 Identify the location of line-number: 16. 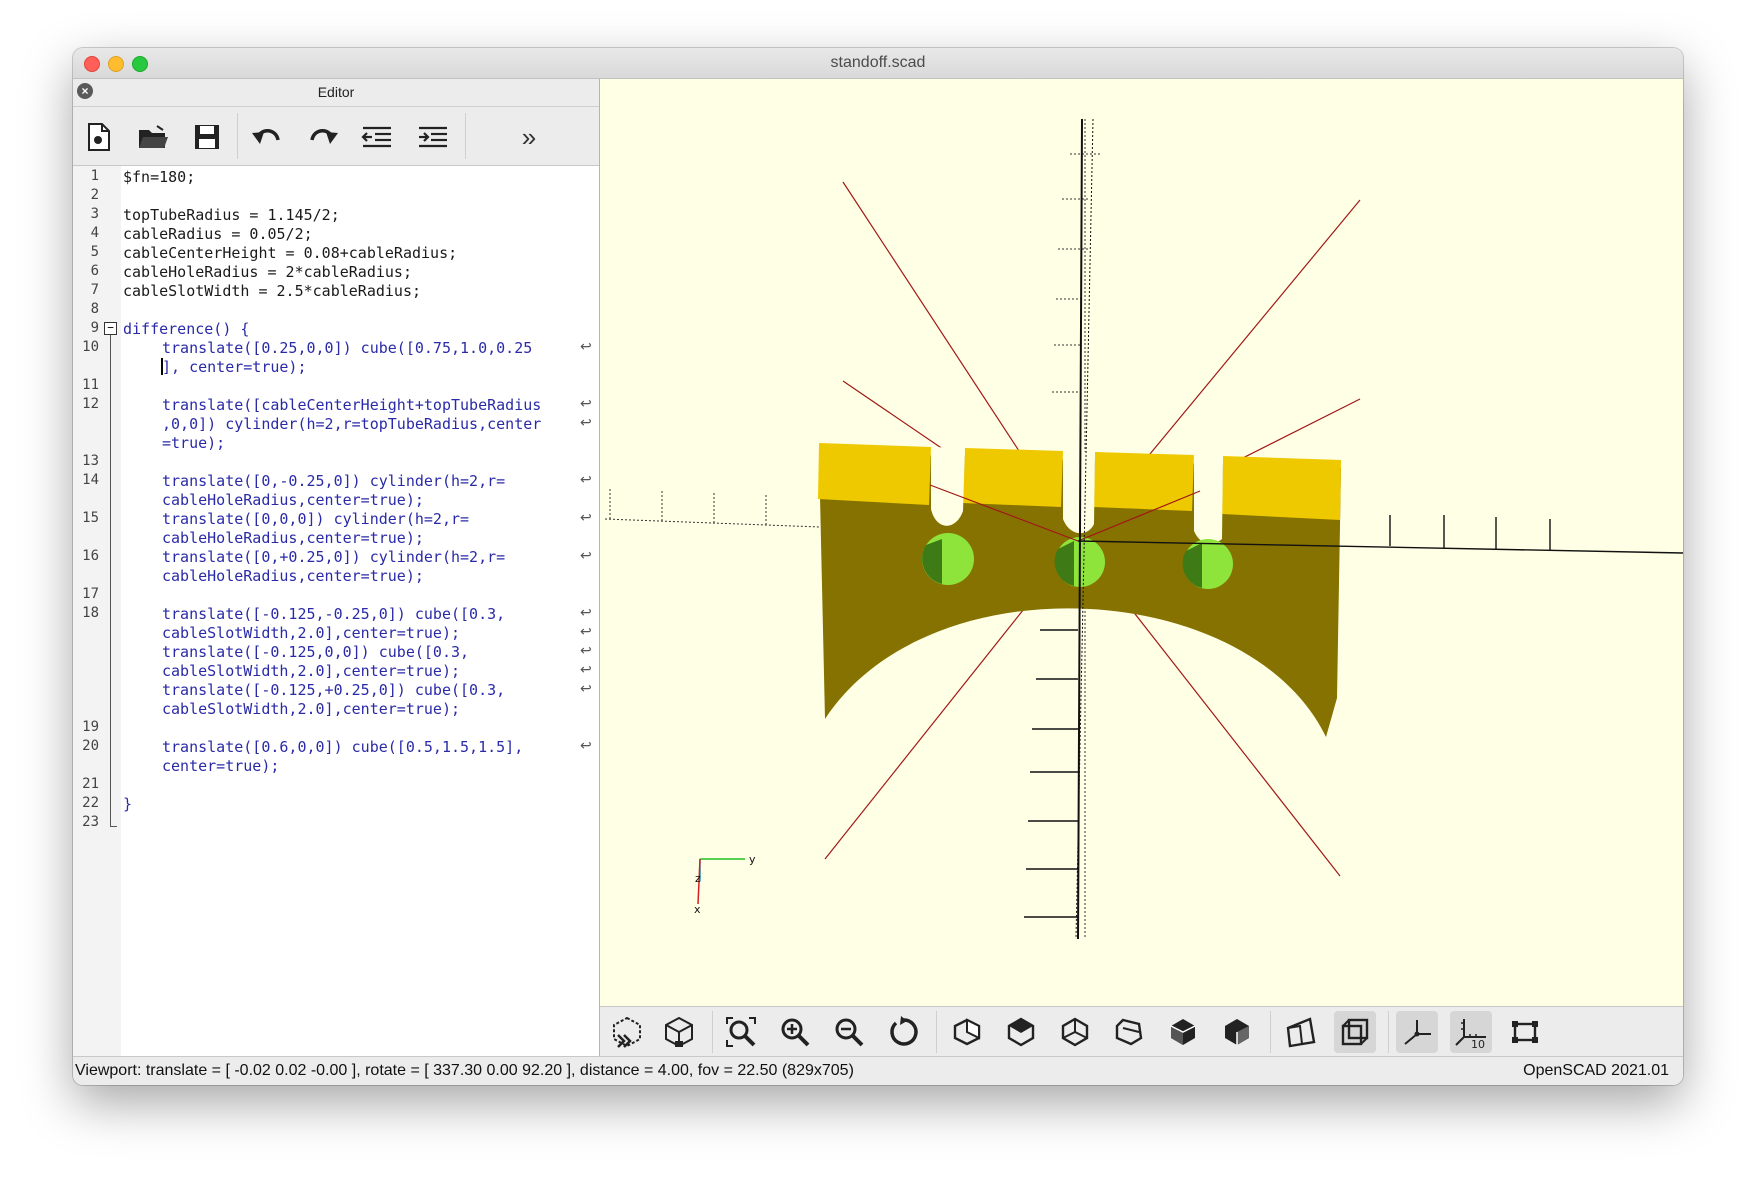
(90, 556).